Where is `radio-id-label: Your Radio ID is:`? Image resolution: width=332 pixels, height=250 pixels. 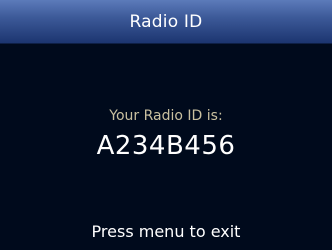
radio-id-label: Your Radio ID is: is located at coordinates (166, 116).